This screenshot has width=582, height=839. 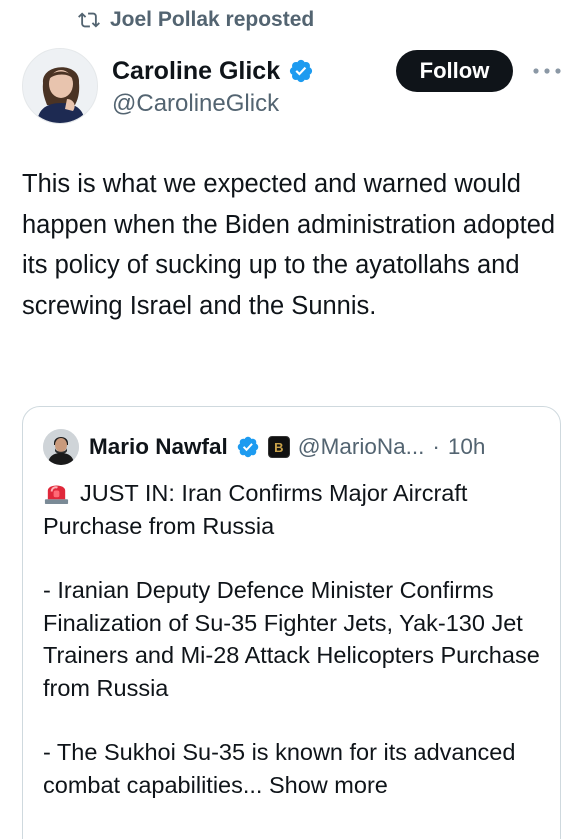 I want to click on more-options-button, so click(x=547, y=71).